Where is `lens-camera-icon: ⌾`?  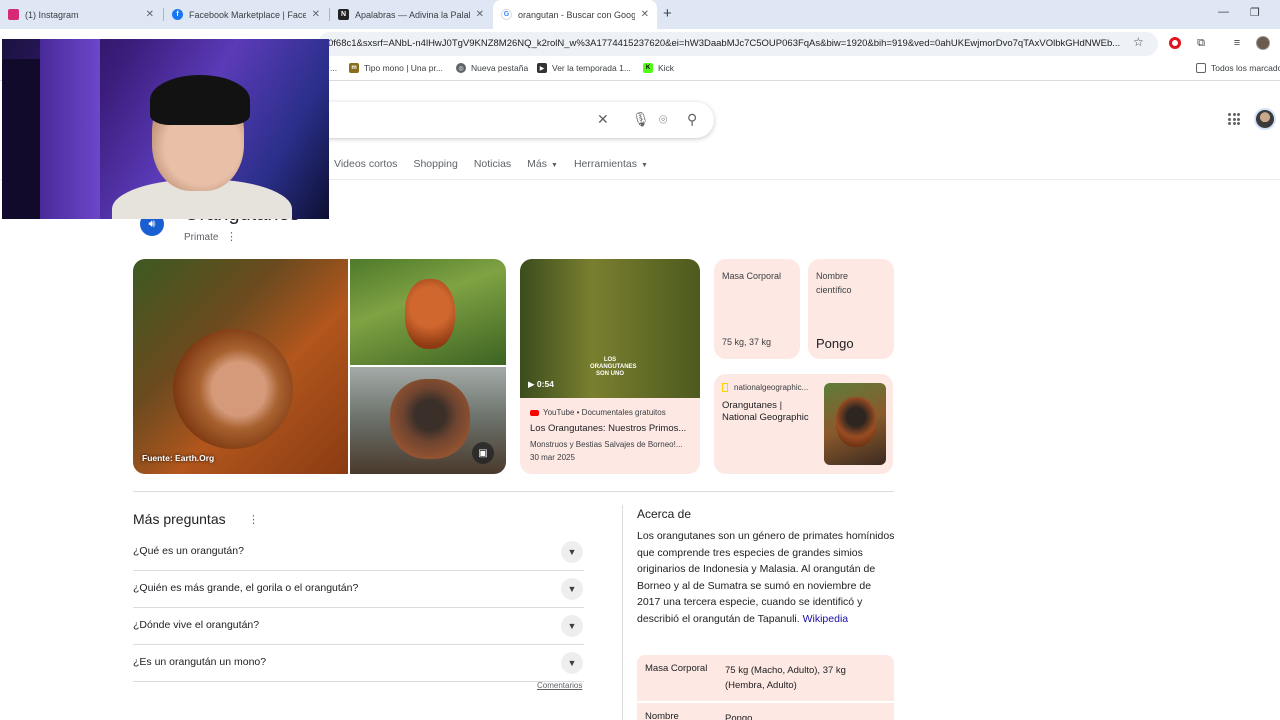
lens-camera-icon: ⌾ is located at coordinates (663, 119).